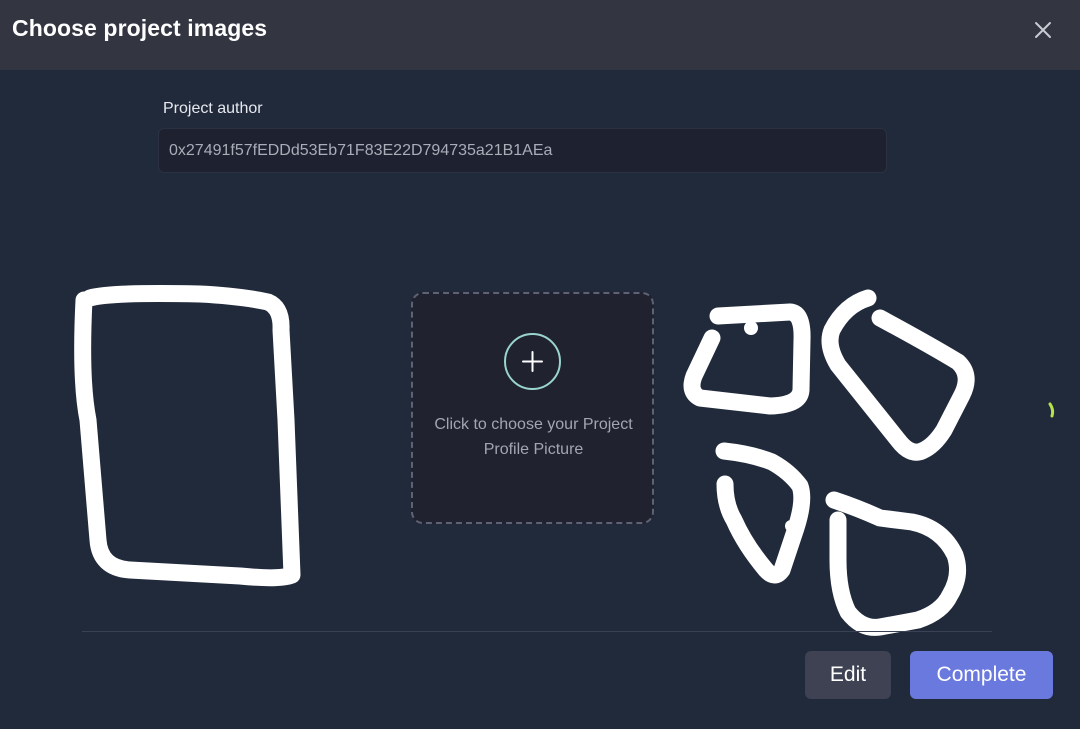 Image resolution: width=1080 pixels, height=729 pixels. What do you see at coordinates (896, 563) in the screenshot?
I see `scribble-shape-bottom-right` at bounding box center [896, 563].